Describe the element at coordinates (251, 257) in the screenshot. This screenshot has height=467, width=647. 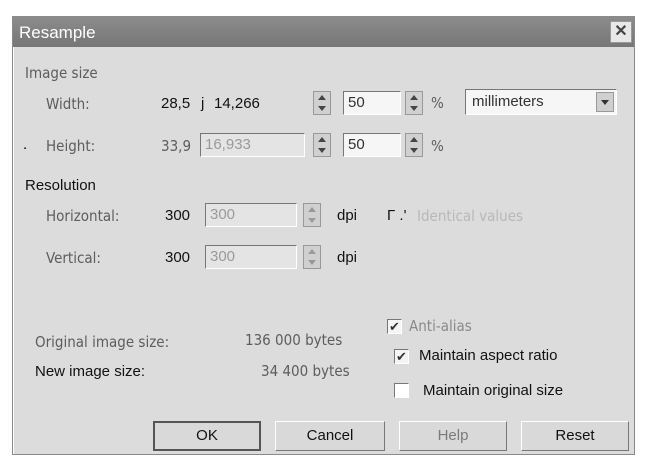
I see `vertical-value-field: 300` at that location.